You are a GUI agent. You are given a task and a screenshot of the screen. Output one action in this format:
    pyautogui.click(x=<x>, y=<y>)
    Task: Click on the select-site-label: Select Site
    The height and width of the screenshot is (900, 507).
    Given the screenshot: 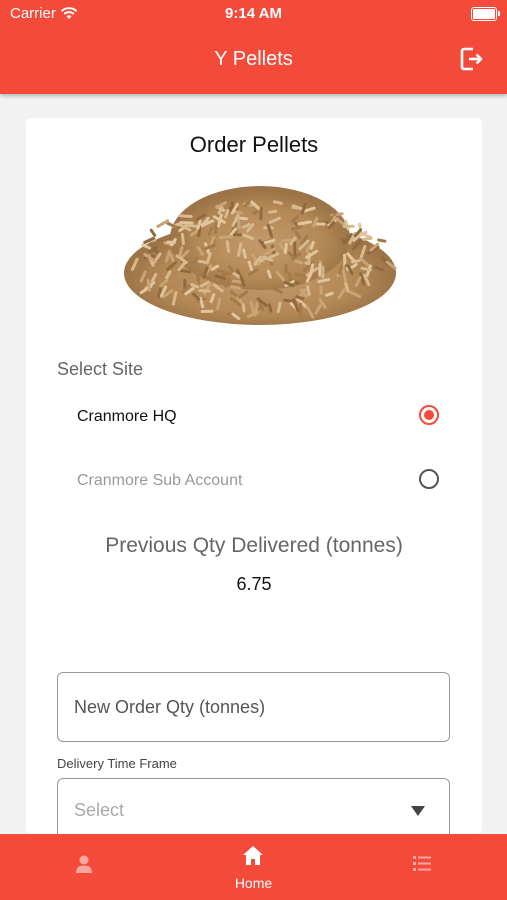 What is the action you would take?
    pyautogui.click(x=100, y=369)
    